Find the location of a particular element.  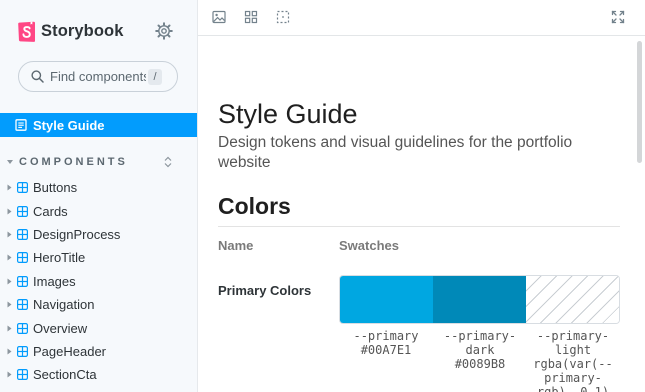

sidebar-item-design-process: DesignProcess is located at coordinates (98, 234).